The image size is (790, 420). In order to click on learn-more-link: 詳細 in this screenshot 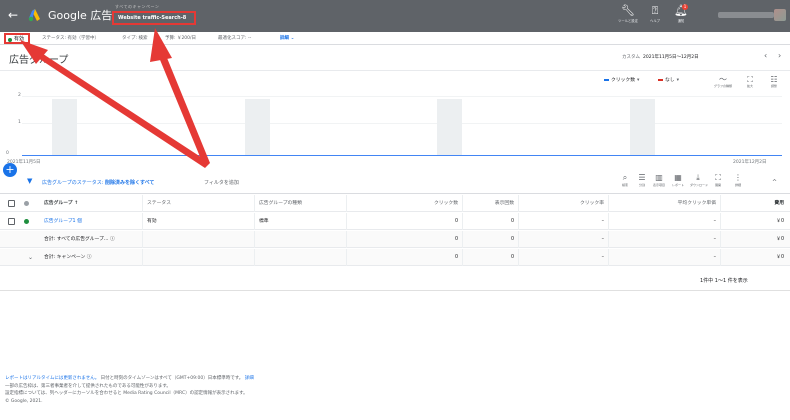, I will do `click(249, 378)`.